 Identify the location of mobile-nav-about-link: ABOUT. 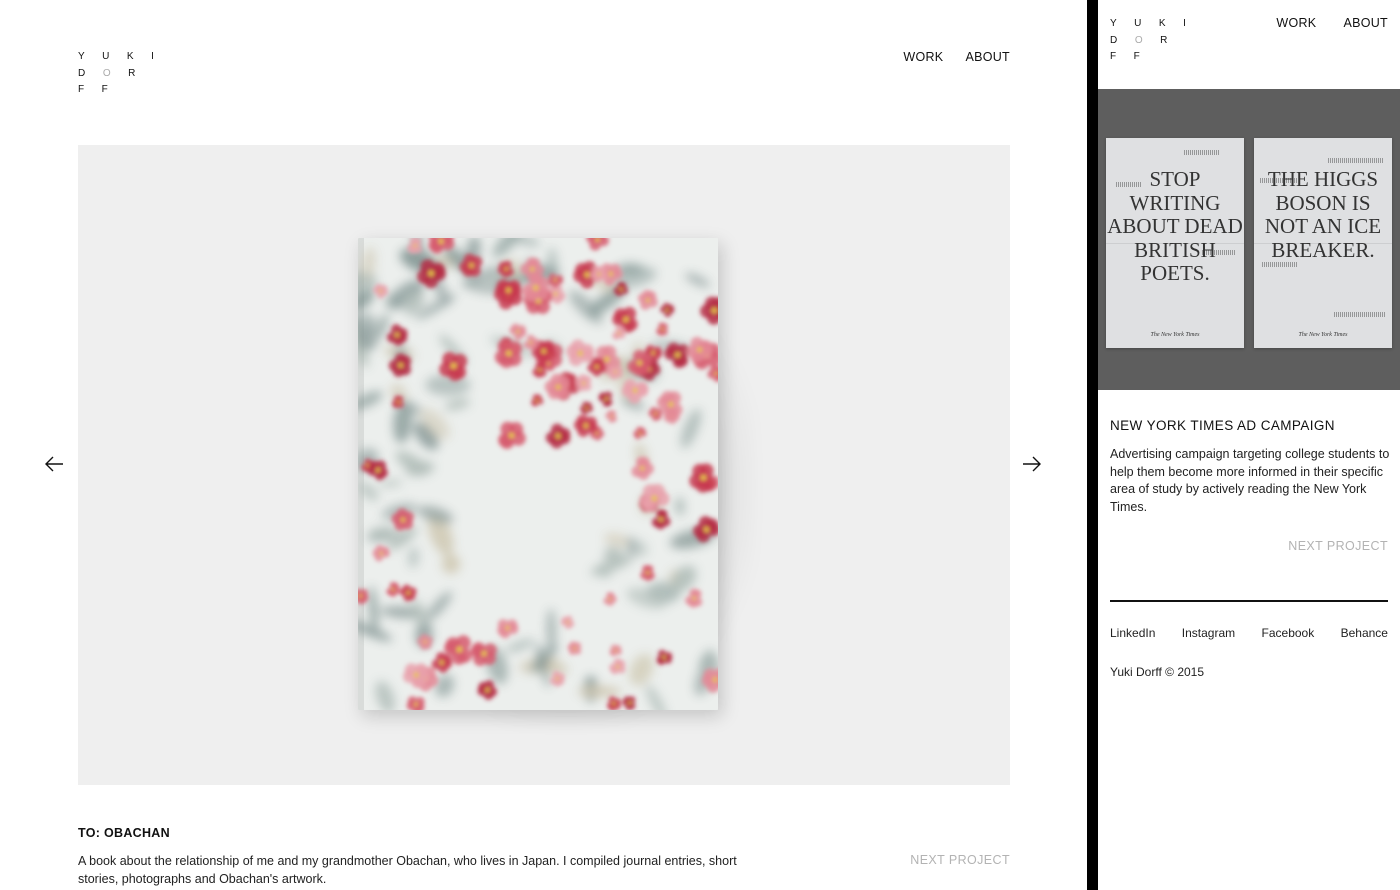
(1365, 23).